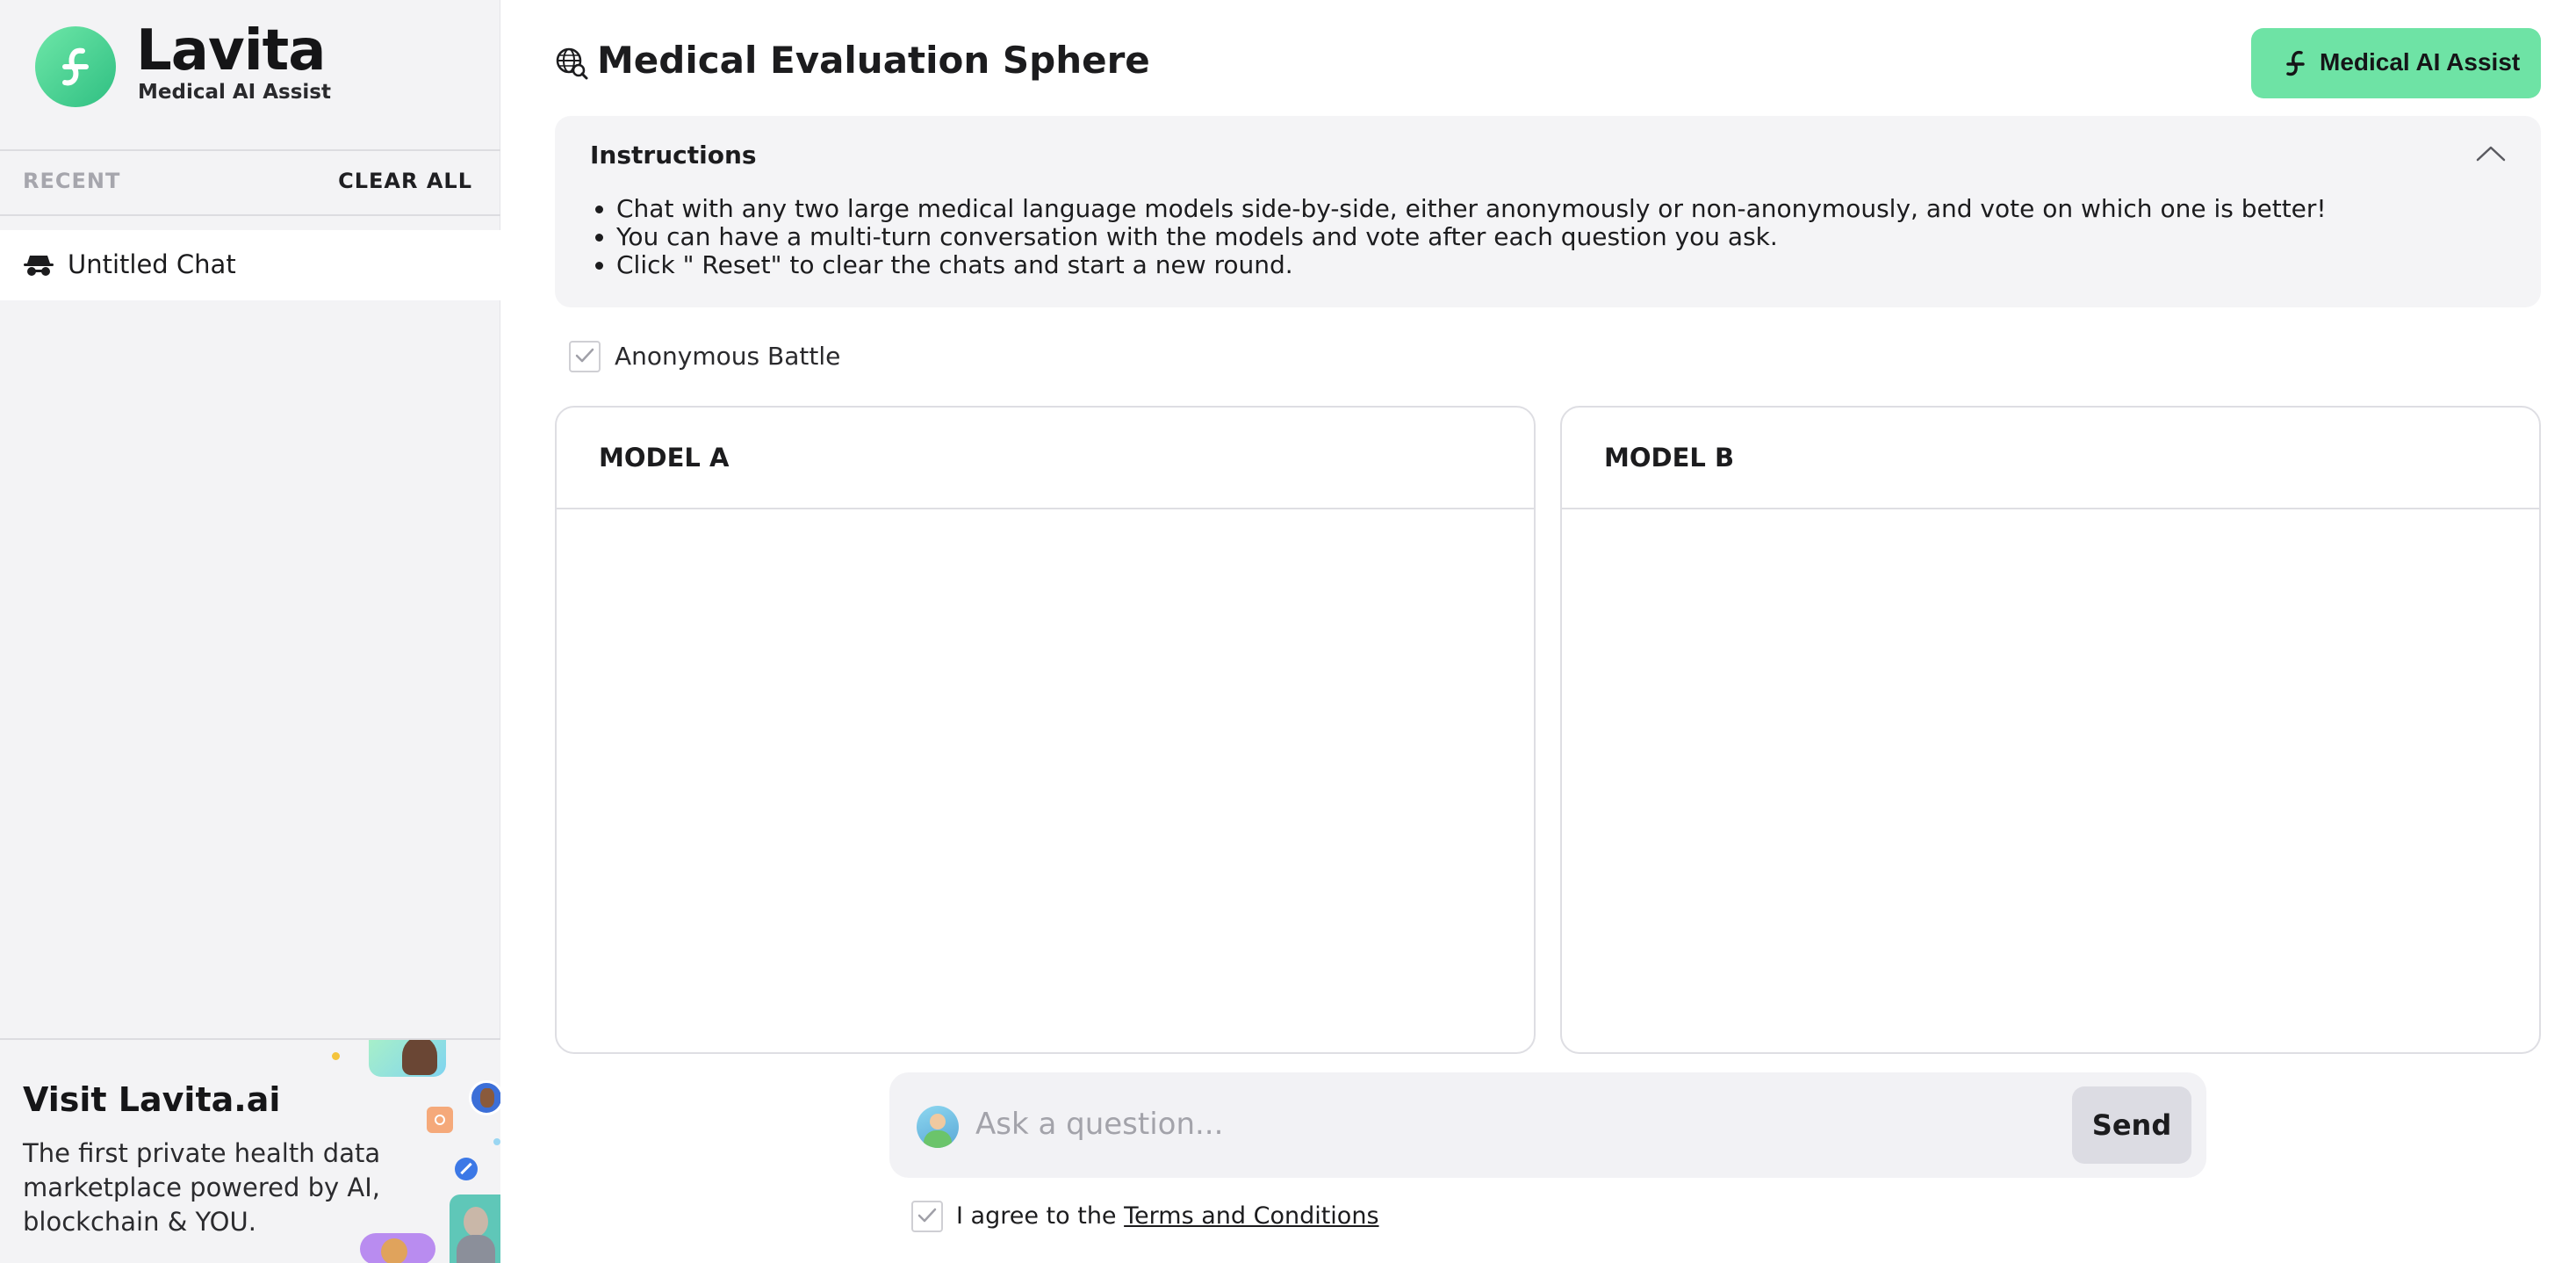  What do you see at coordinates (405, 181) in the screenshot?
I see `clear-all-button: CLEAR ALL` at bounding box center [405, 181].